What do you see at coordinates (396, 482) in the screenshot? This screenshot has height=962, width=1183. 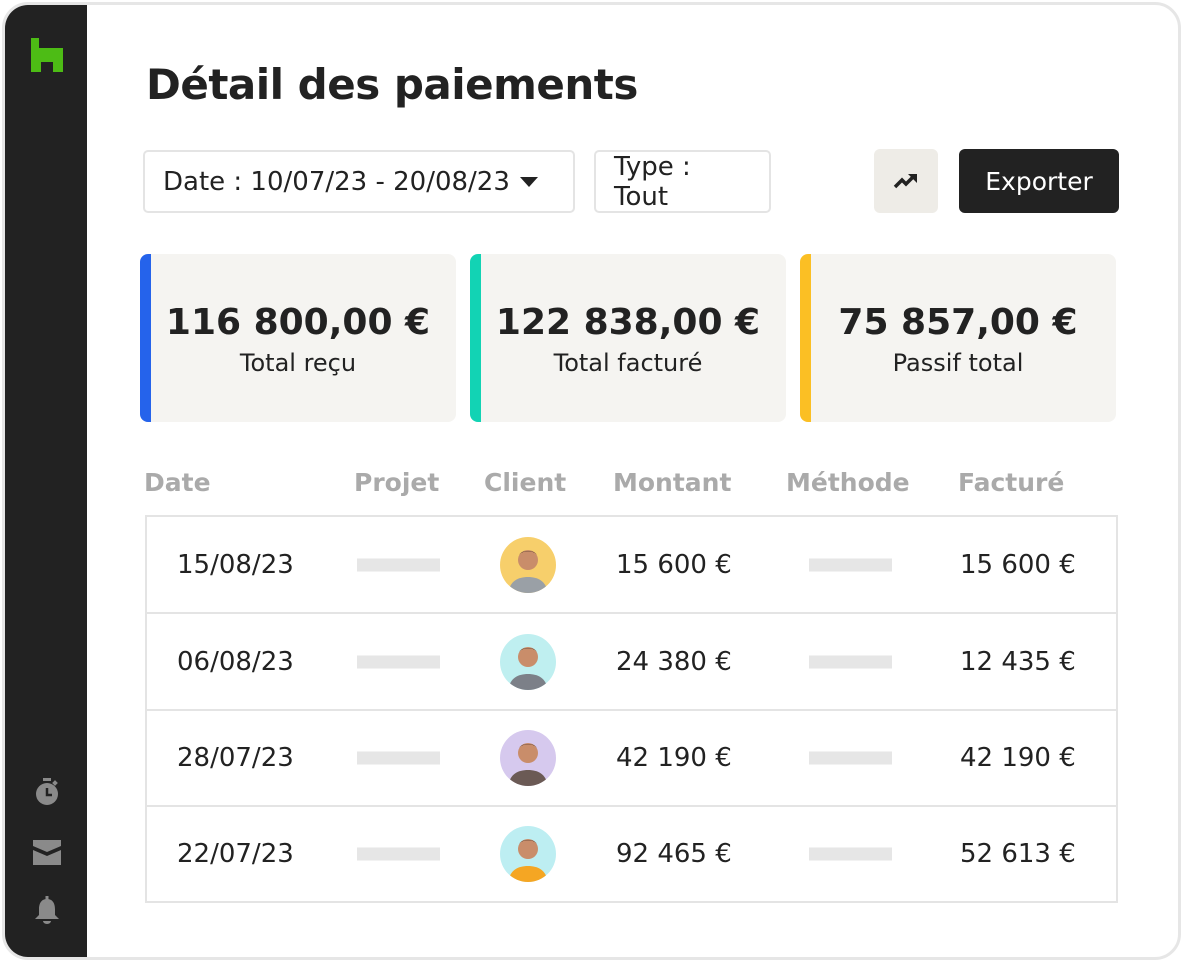 I see `column-header-project: Projet` at bounding box center [396, 482].